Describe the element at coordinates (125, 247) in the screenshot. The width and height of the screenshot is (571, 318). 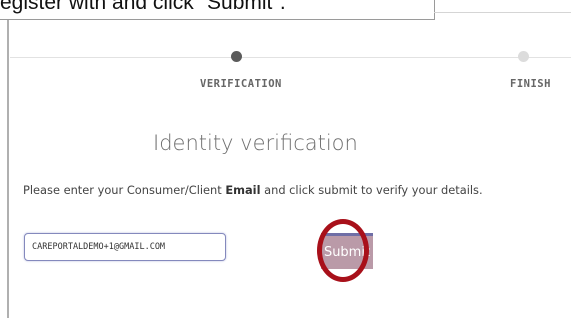
I see `email-field` at that location.